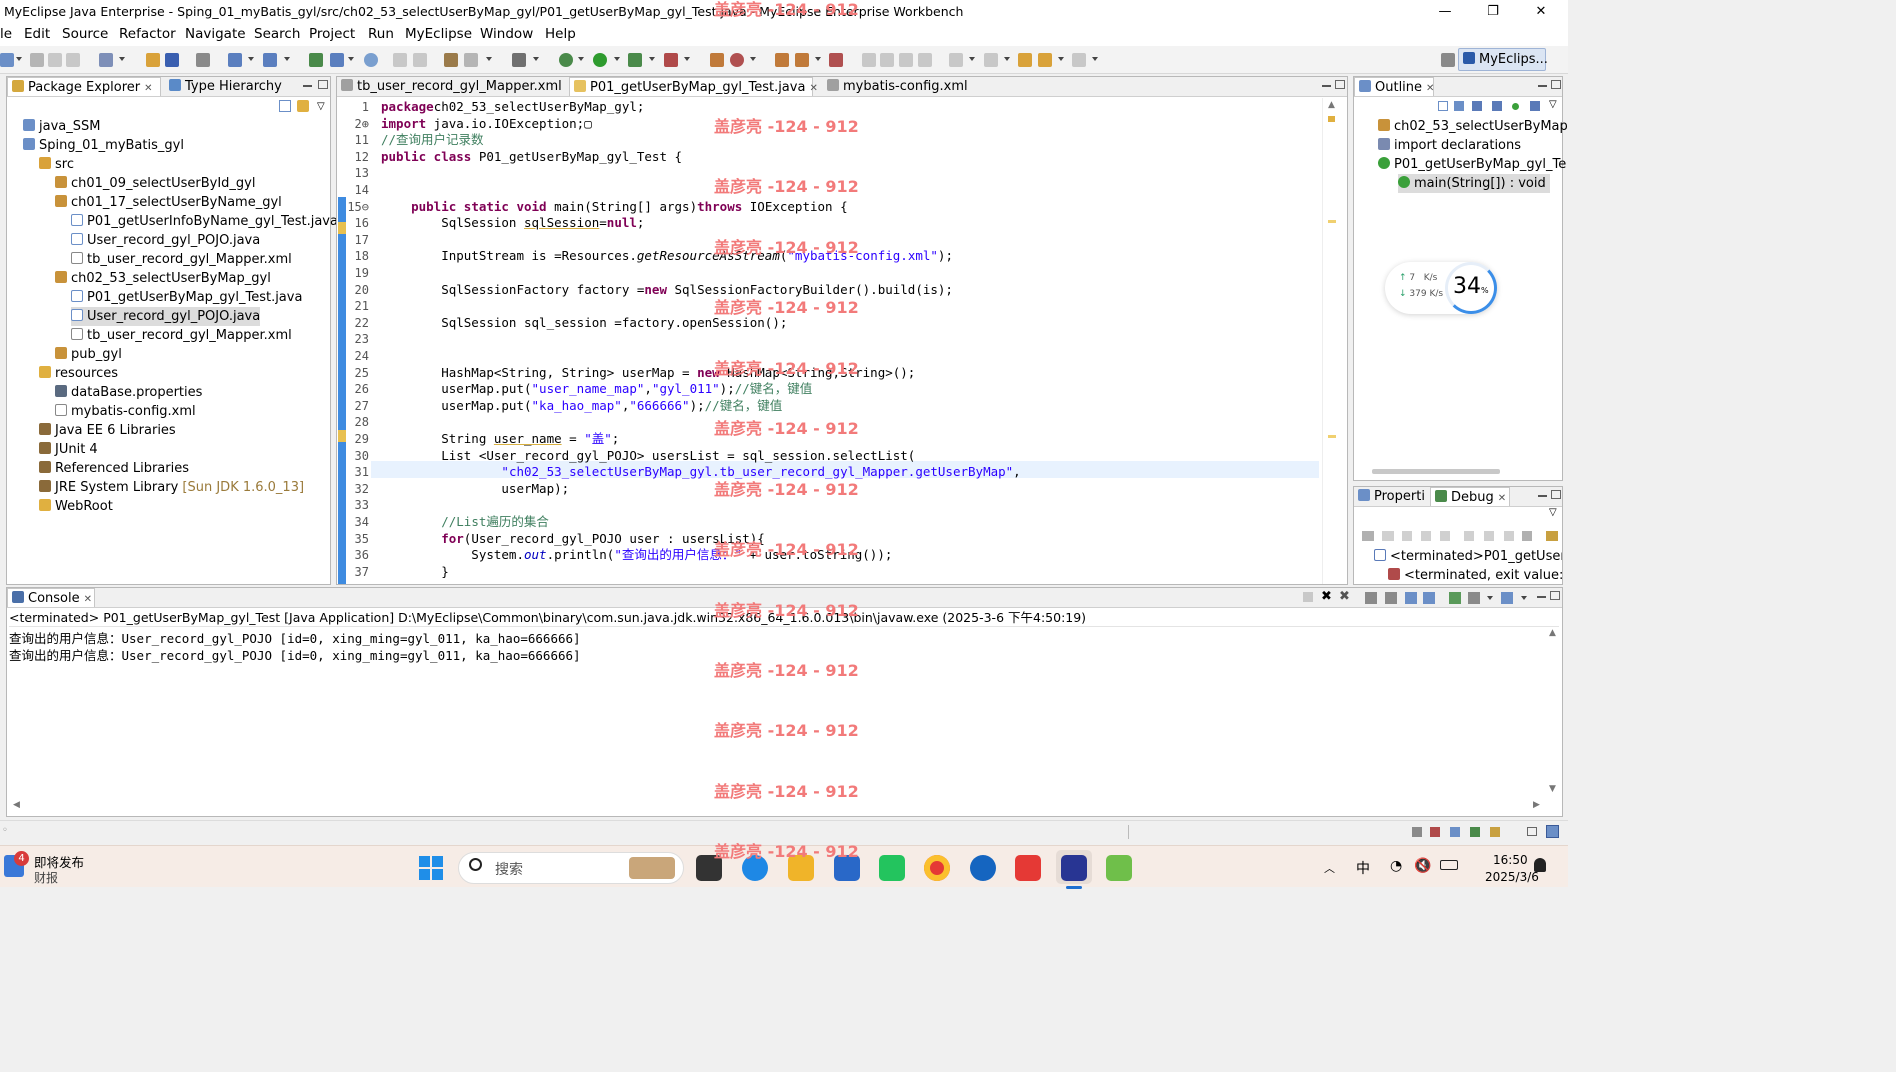 Image resolution: width=1896 pixels, height=1072 pixels. I want to click on server-icon, so click(203, 60).